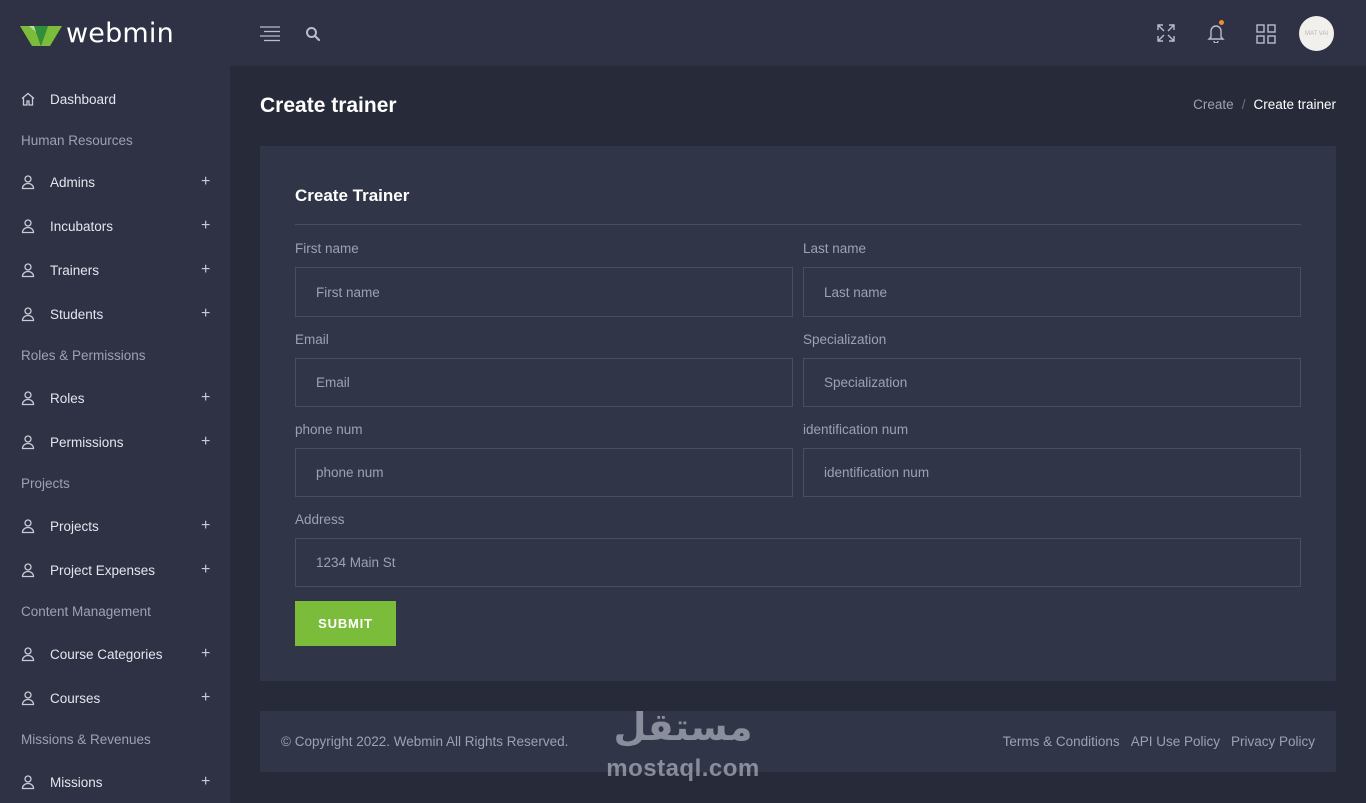  I want to click on first-name-input, so click(544, 292).